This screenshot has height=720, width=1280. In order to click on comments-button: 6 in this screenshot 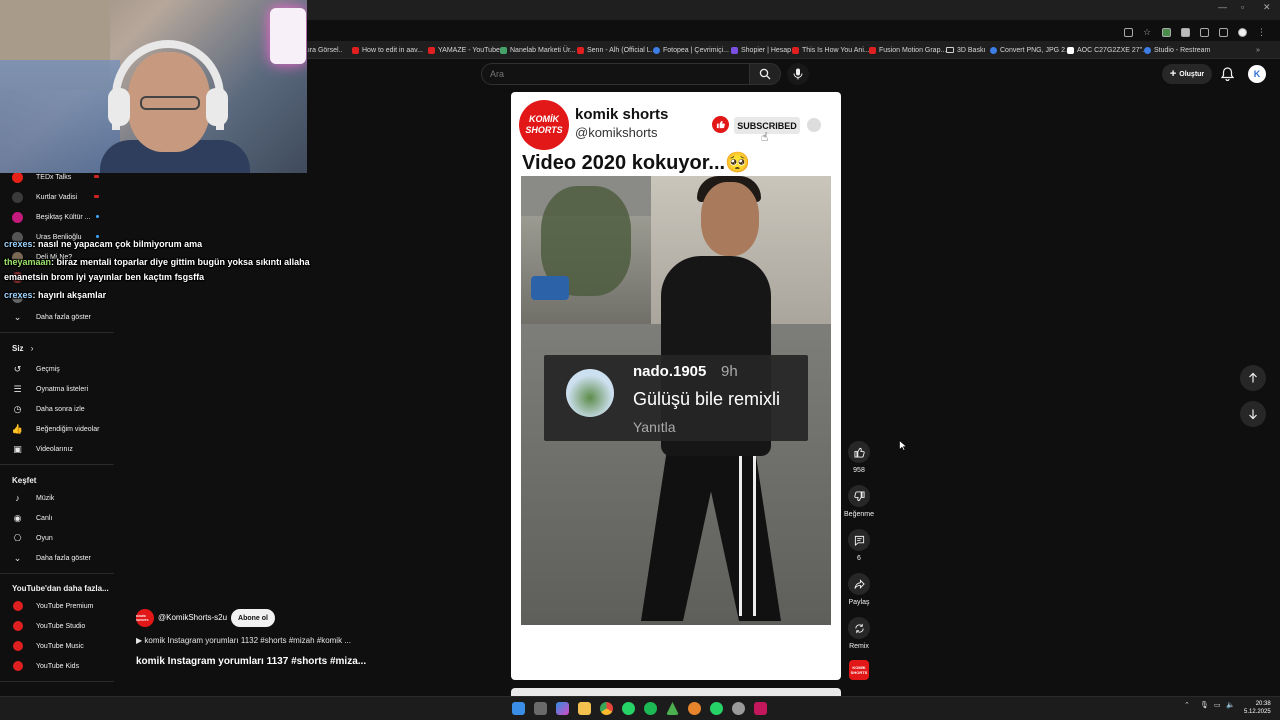, I will do `click(859, 545)`.